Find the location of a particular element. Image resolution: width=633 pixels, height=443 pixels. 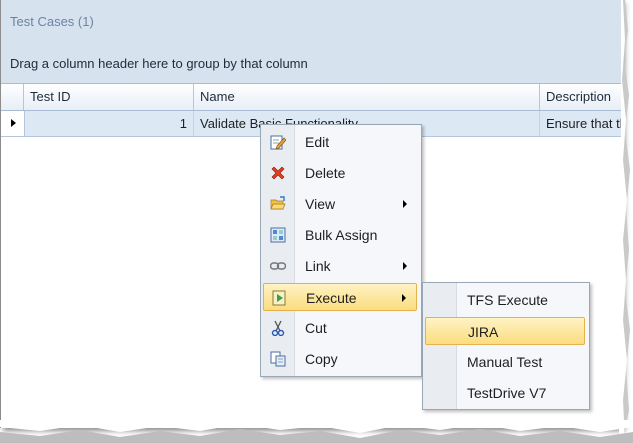

menu-item-execute: Execute is located at coordinates (340, 297).